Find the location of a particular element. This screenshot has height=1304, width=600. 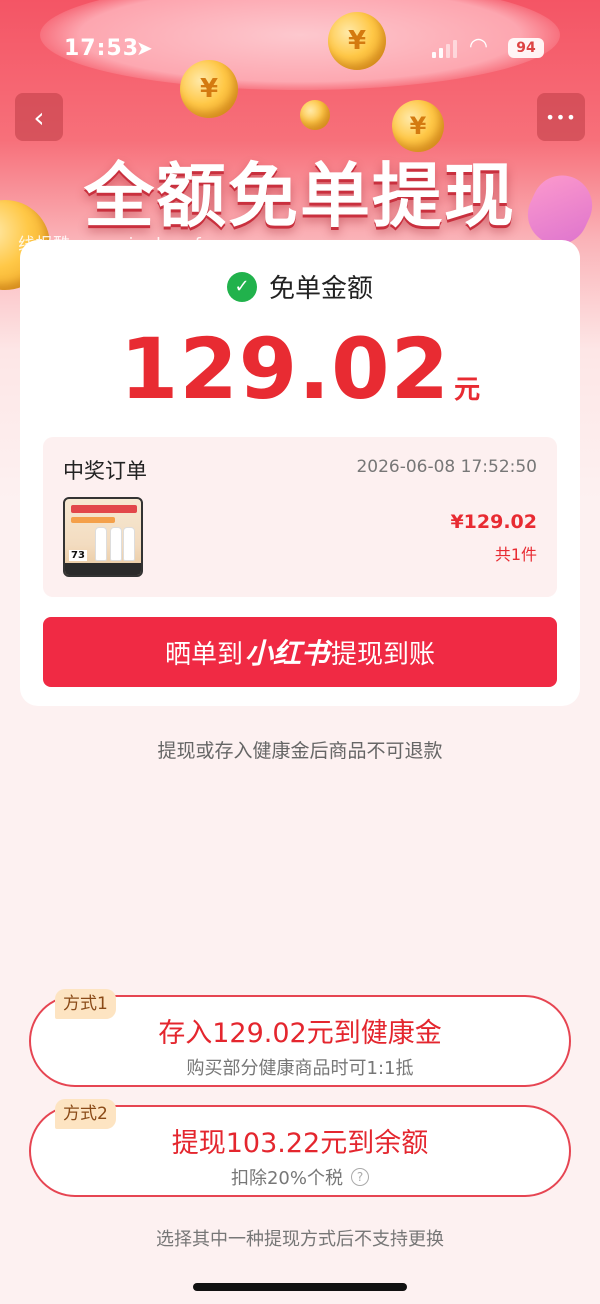

winning-order: 中奖订单 2026-06-08 17:52:50 73 ¥129.02 共1件 is located at coordinates (300, 517).